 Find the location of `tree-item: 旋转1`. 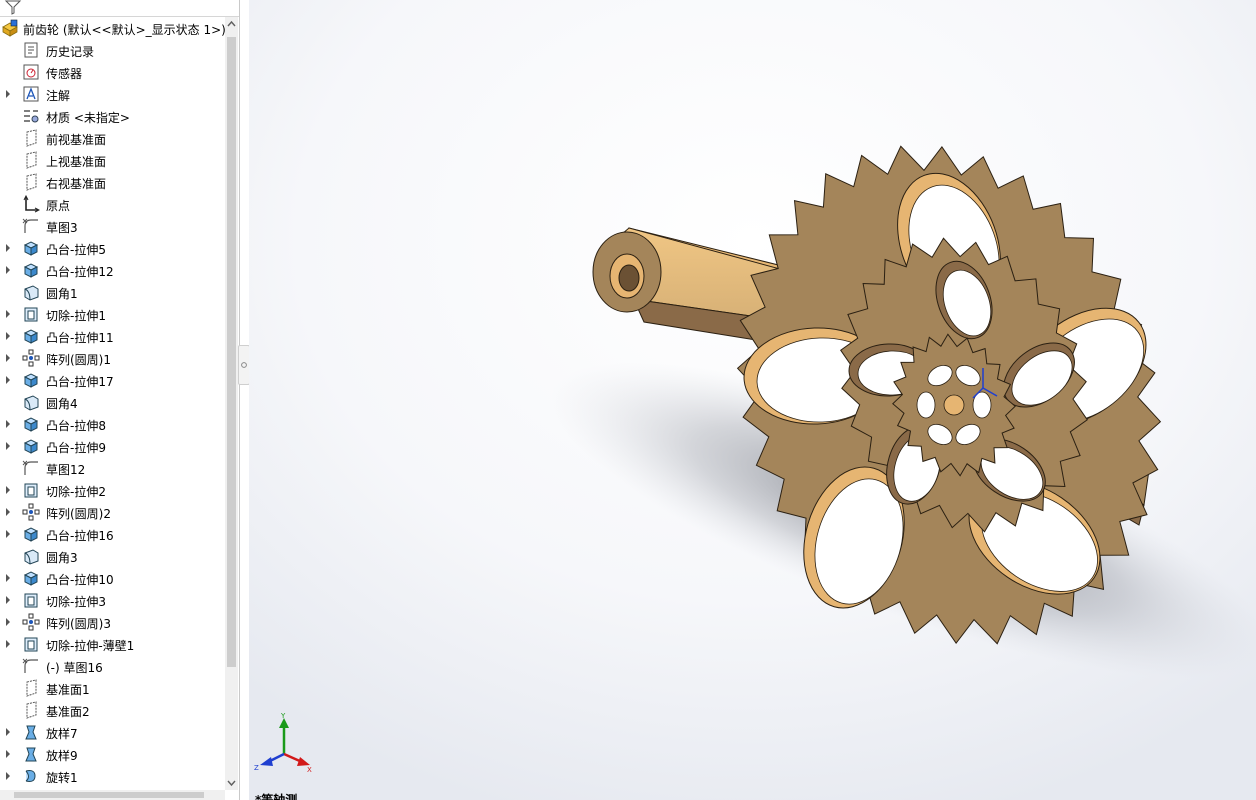

tree-item: 旋转1 is located at coordinates (112, 776).